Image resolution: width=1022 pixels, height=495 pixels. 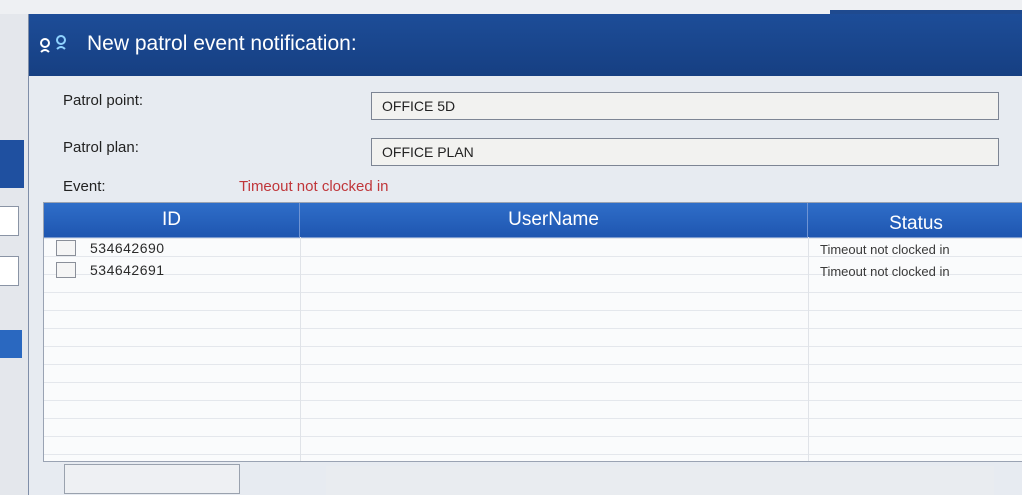 What do you see at coordinates (685, 152) in the screenshot?
I see `patrol-plan-field: OFFICE PLAN` at bounding box center [685, 152].